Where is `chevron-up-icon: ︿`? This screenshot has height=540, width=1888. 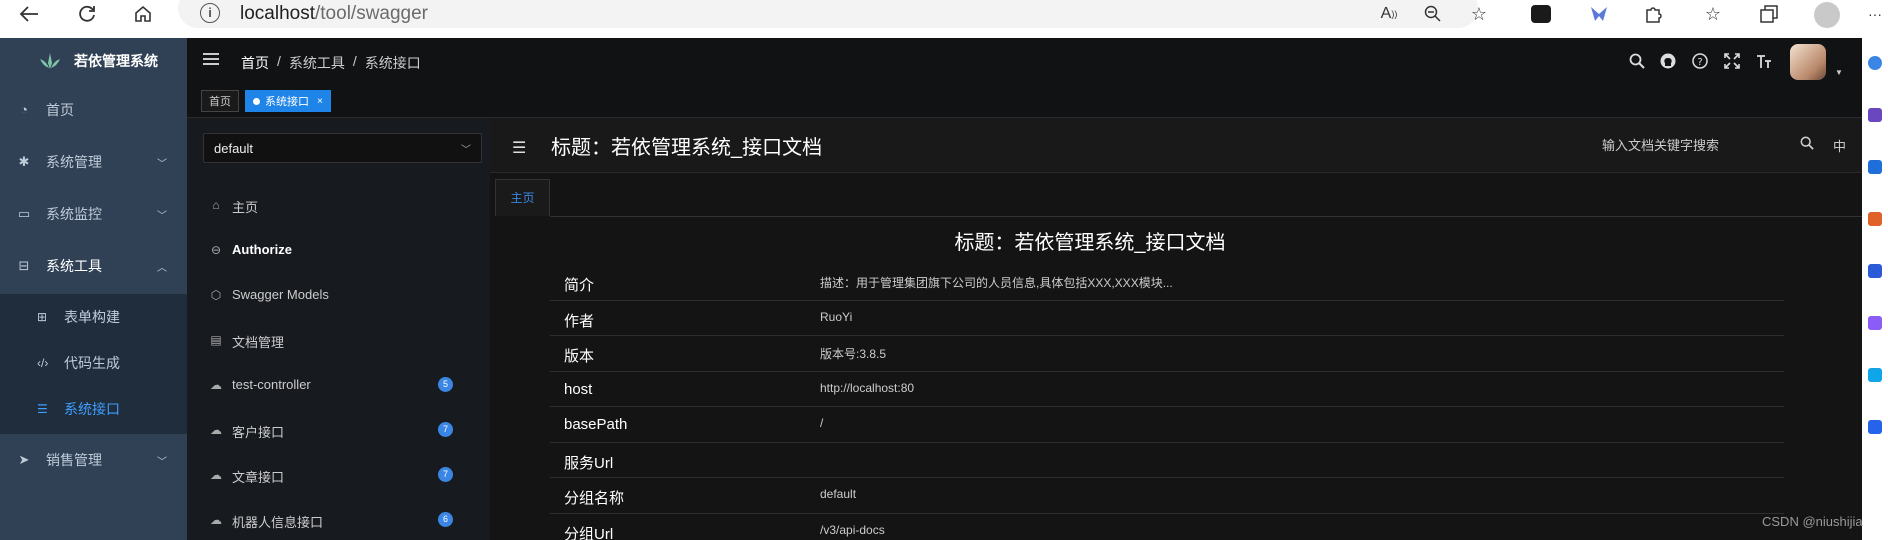
chevron-up-icon: ︿ is located at coordinates (162, 268).